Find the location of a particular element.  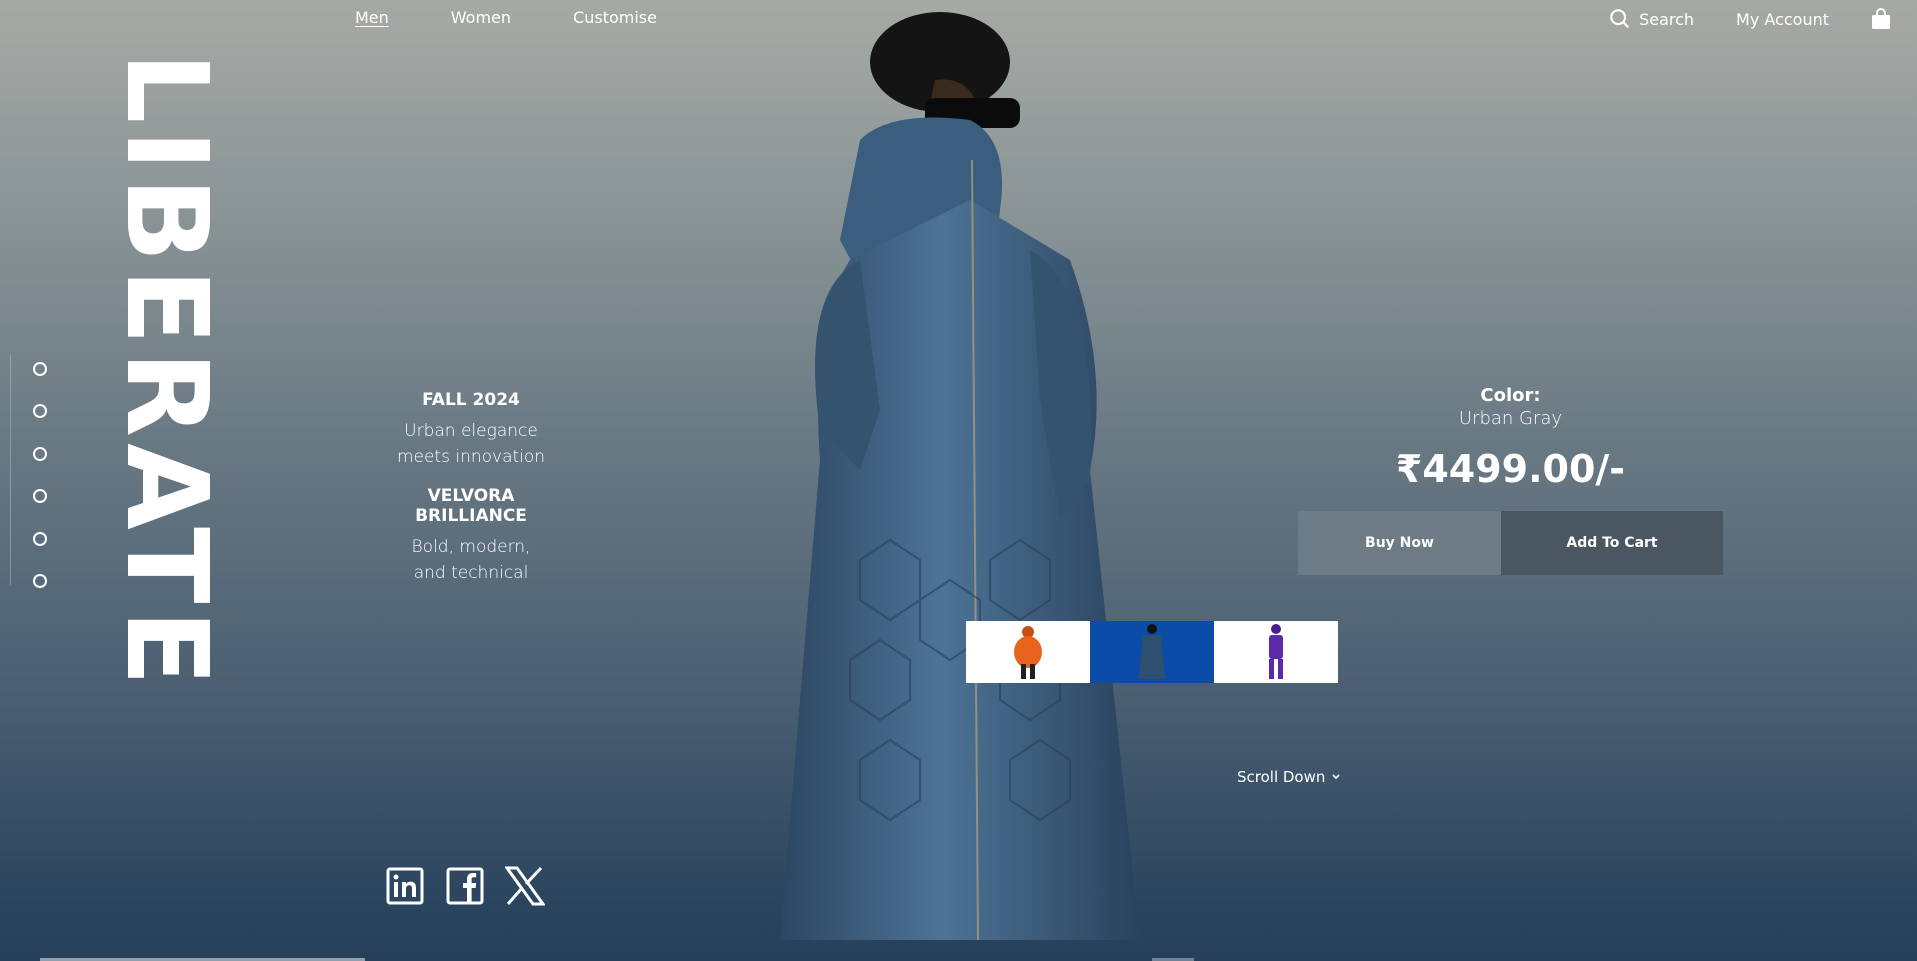

variant-thumb-orange is located at coordinates (1028, 652).